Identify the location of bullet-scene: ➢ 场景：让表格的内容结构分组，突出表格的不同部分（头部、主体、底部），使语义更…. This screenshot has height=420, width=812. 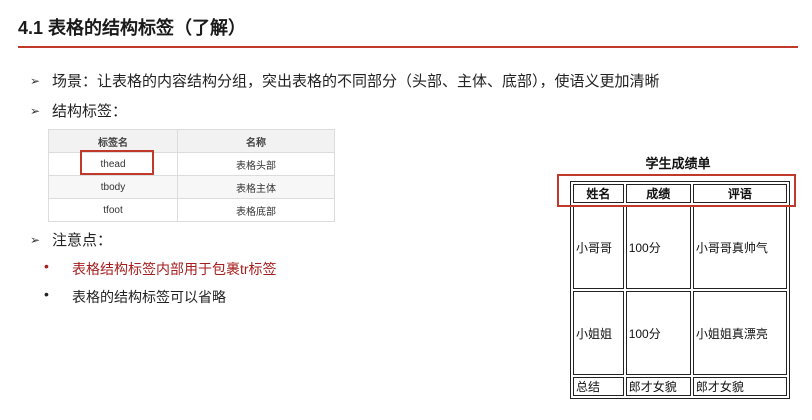
(345, 80).